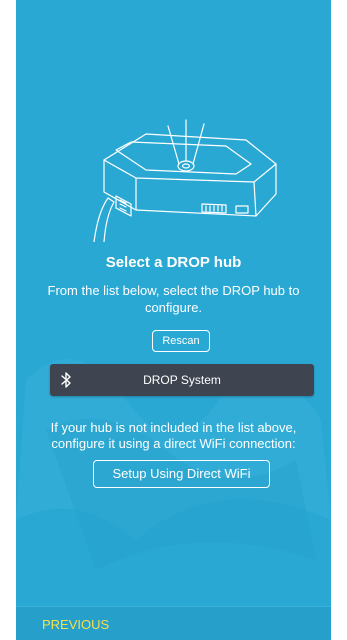 Image resolution: width=347 pixels, height=640 pixels. I want to click on drop-hub-illustration, so click(185, 180).